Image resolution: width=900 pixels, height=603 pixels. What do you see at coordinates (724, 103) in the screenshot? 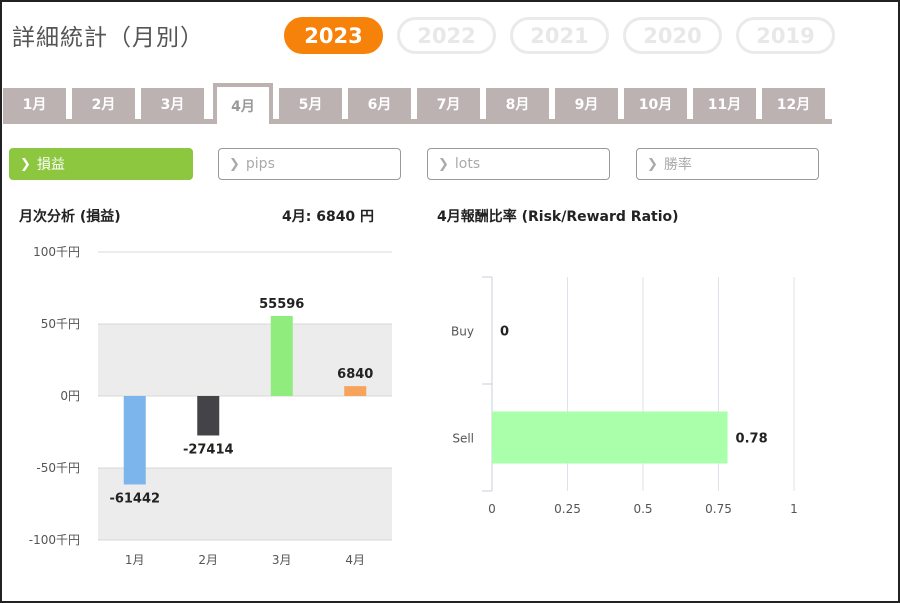
I see `month-tab-11: 11月` at bounding box center [724, 103].